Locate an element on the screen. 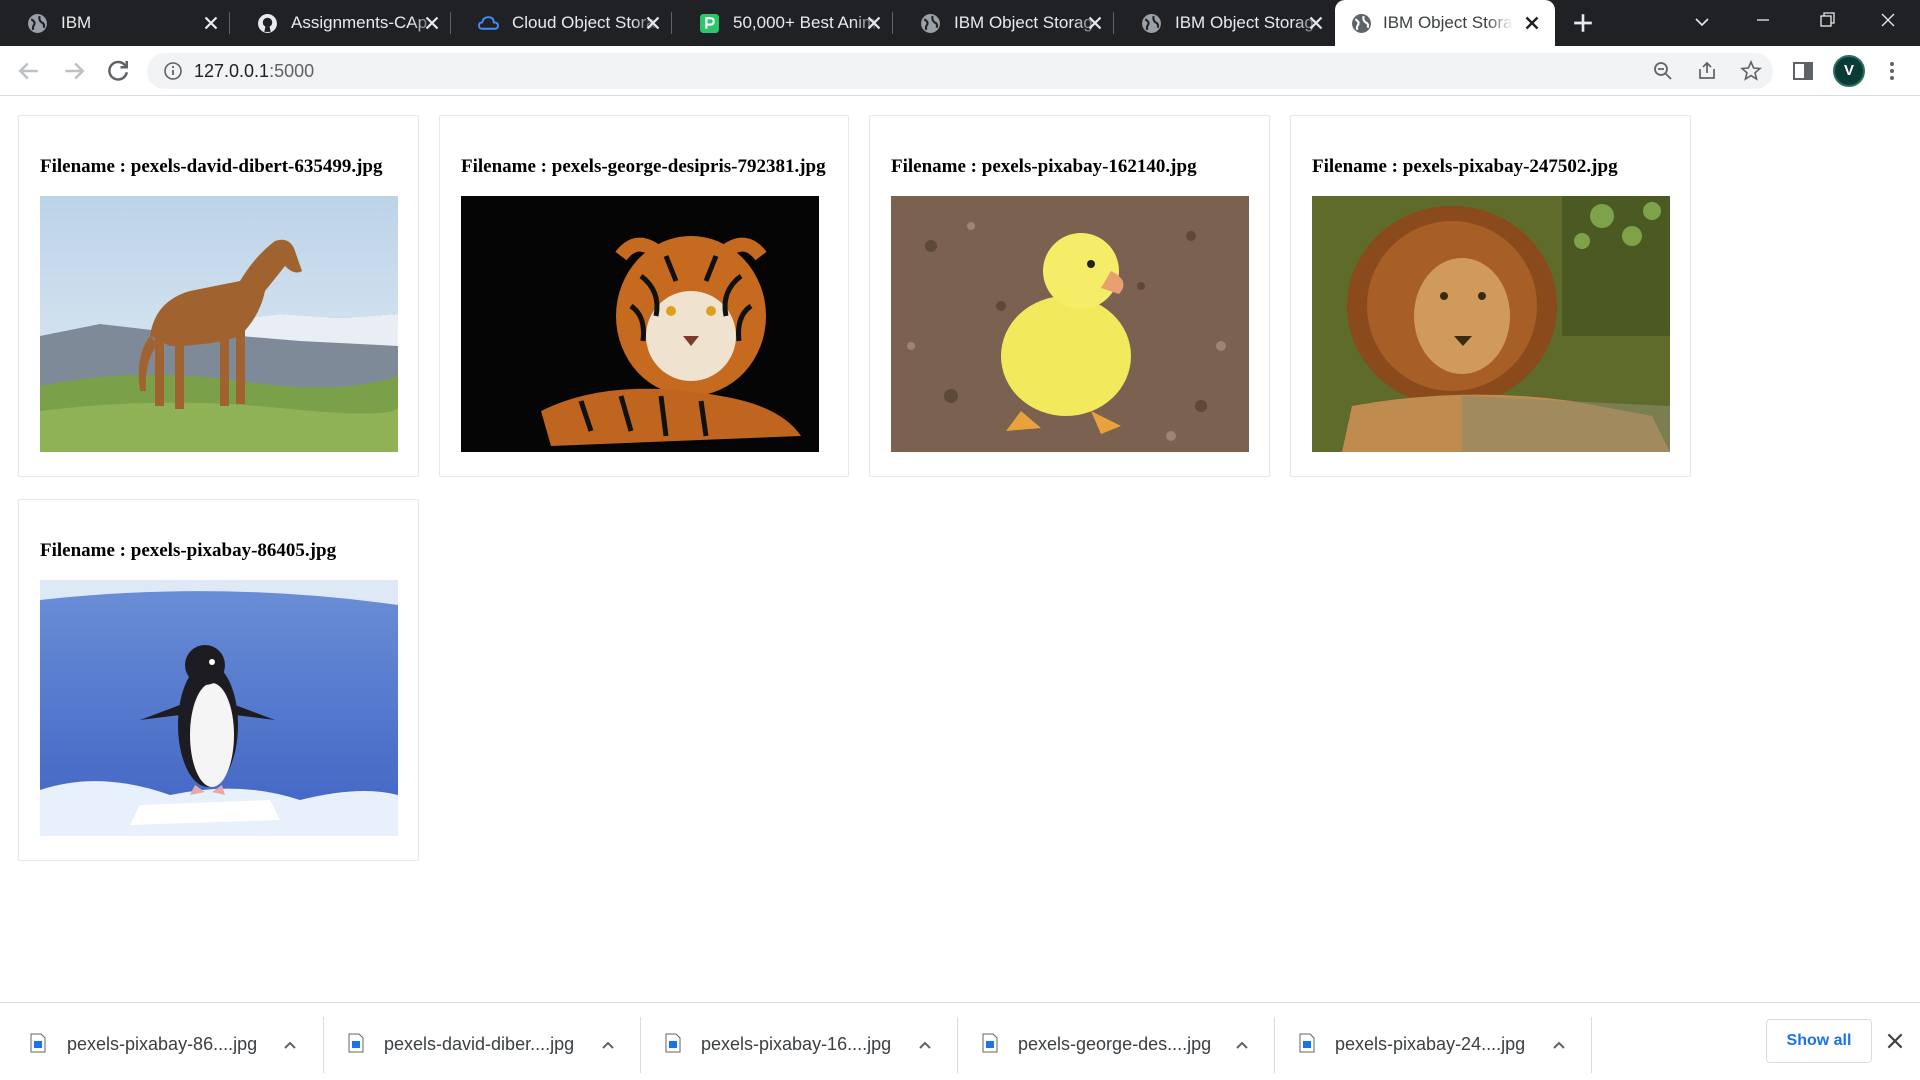 This screenshot has width=1920, height=1080. image-card: Filename : pexels-pixabay-86405.jpg is located at coordinates (218, 680).